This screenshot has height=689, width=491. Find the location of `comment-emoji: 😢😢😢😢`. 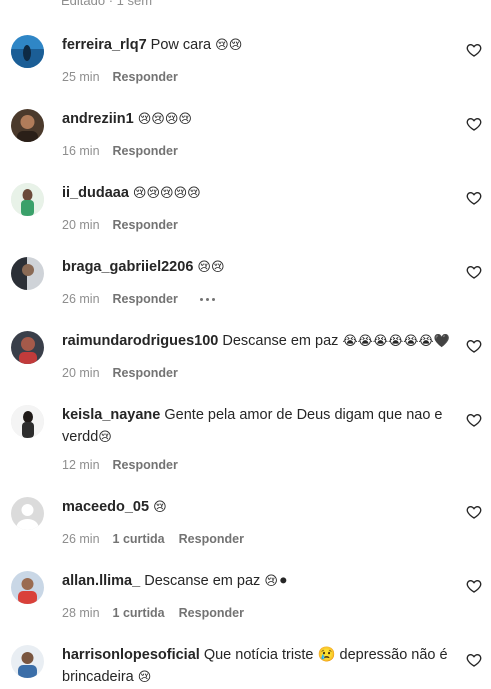

comment-emoji: 😢😢😢😢 is located at coordinates (164, 119).